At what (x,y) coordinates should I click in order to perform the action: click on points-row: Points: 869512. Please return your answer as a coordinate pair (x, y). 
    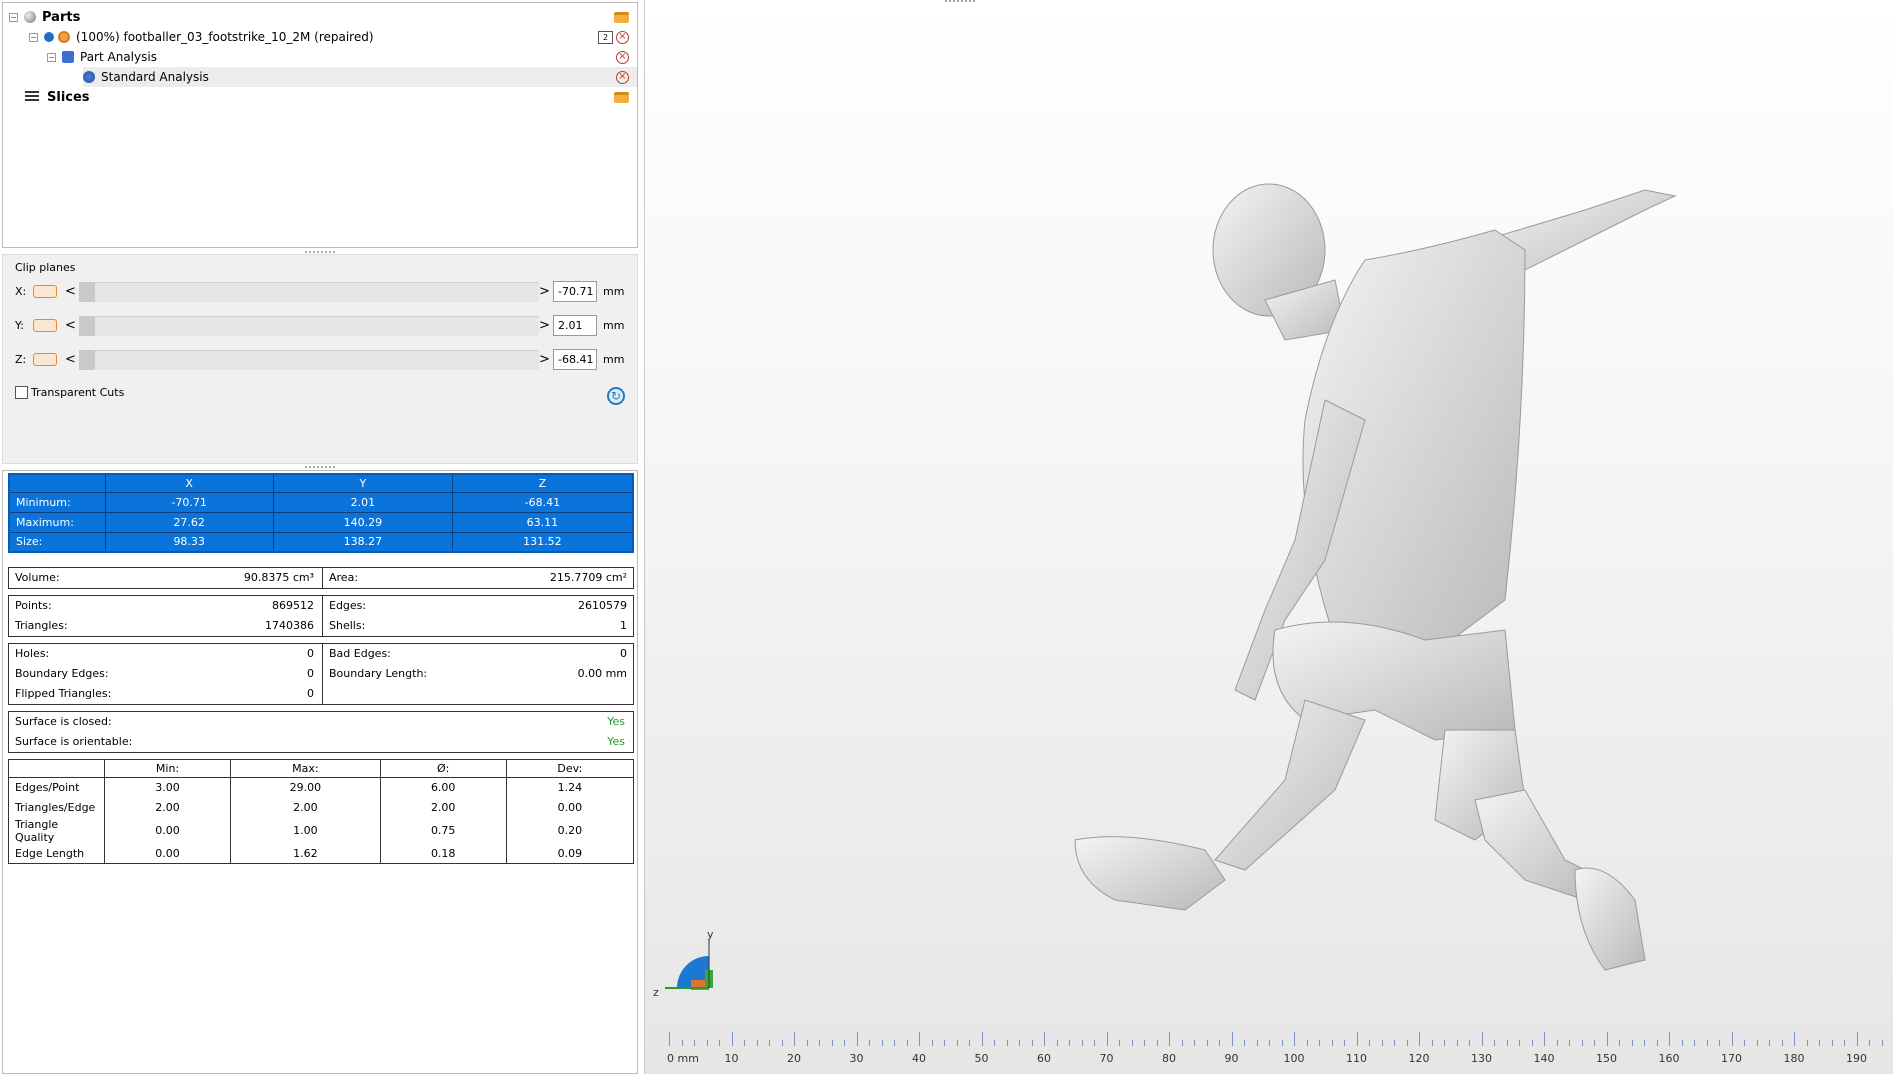
    Looking at the image, I should click on (164, 606).